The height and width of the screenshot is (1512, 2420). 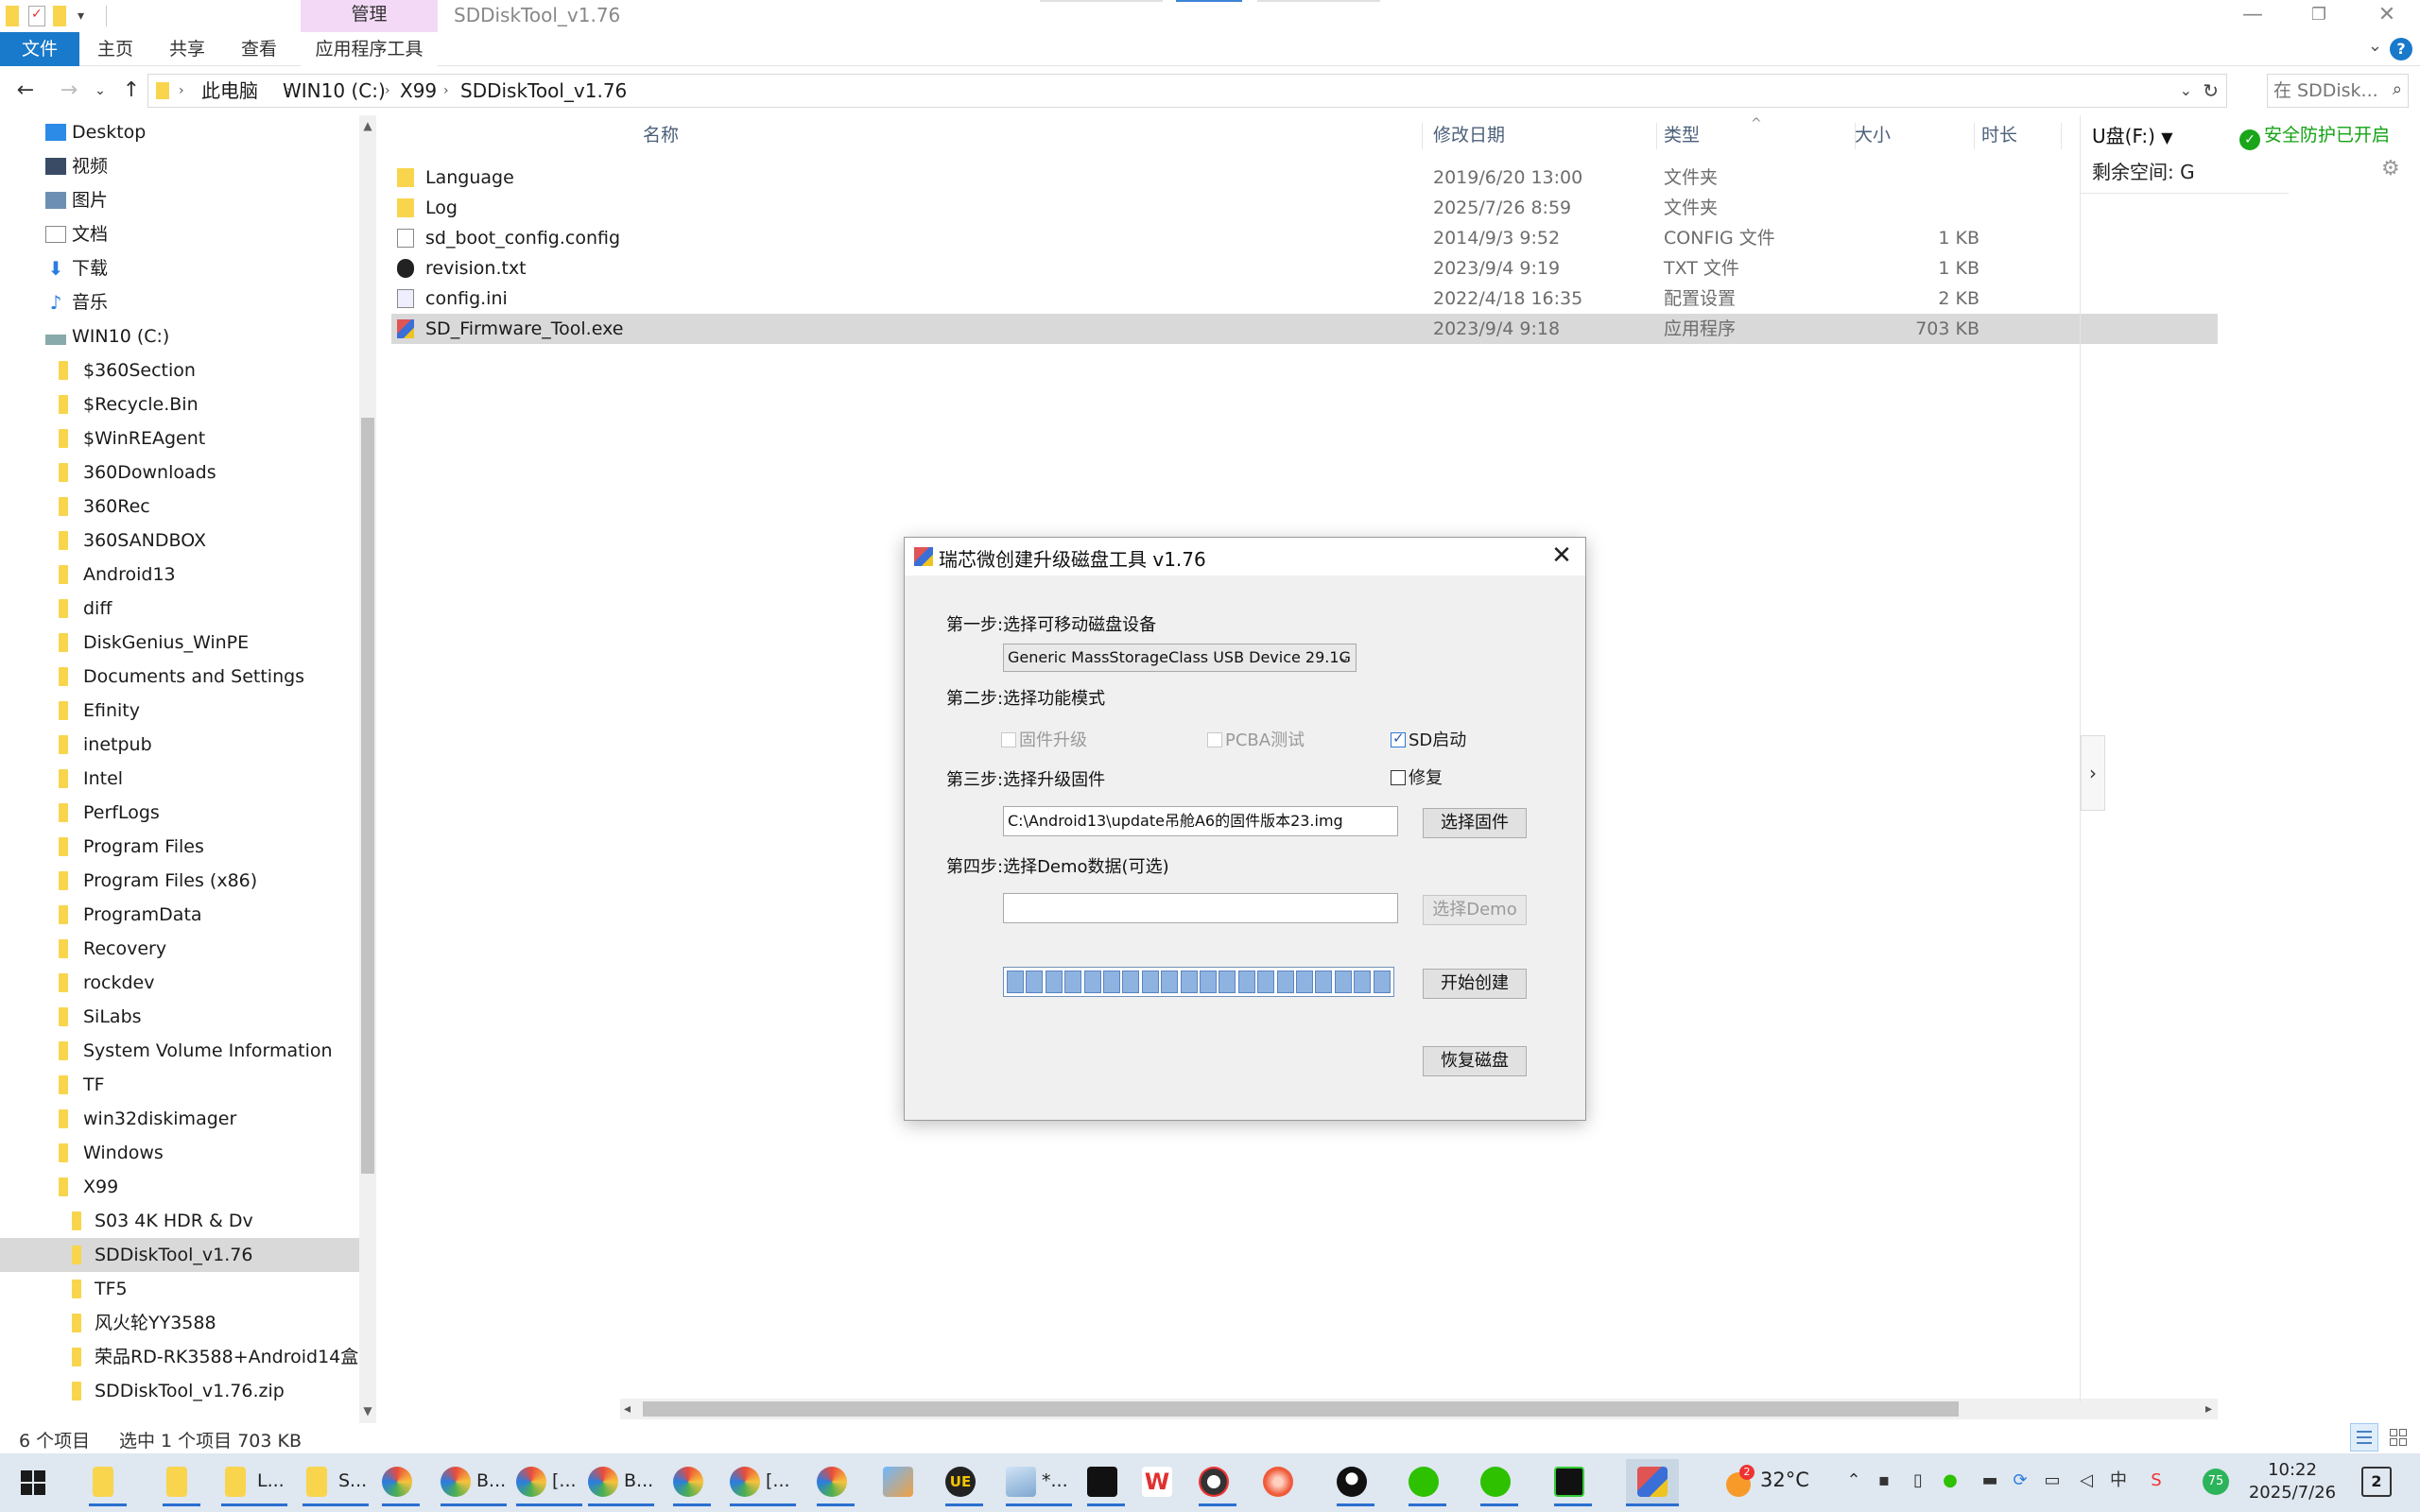 I want to click on recent-locations-button: ⌄, so click(x=100, y=91).